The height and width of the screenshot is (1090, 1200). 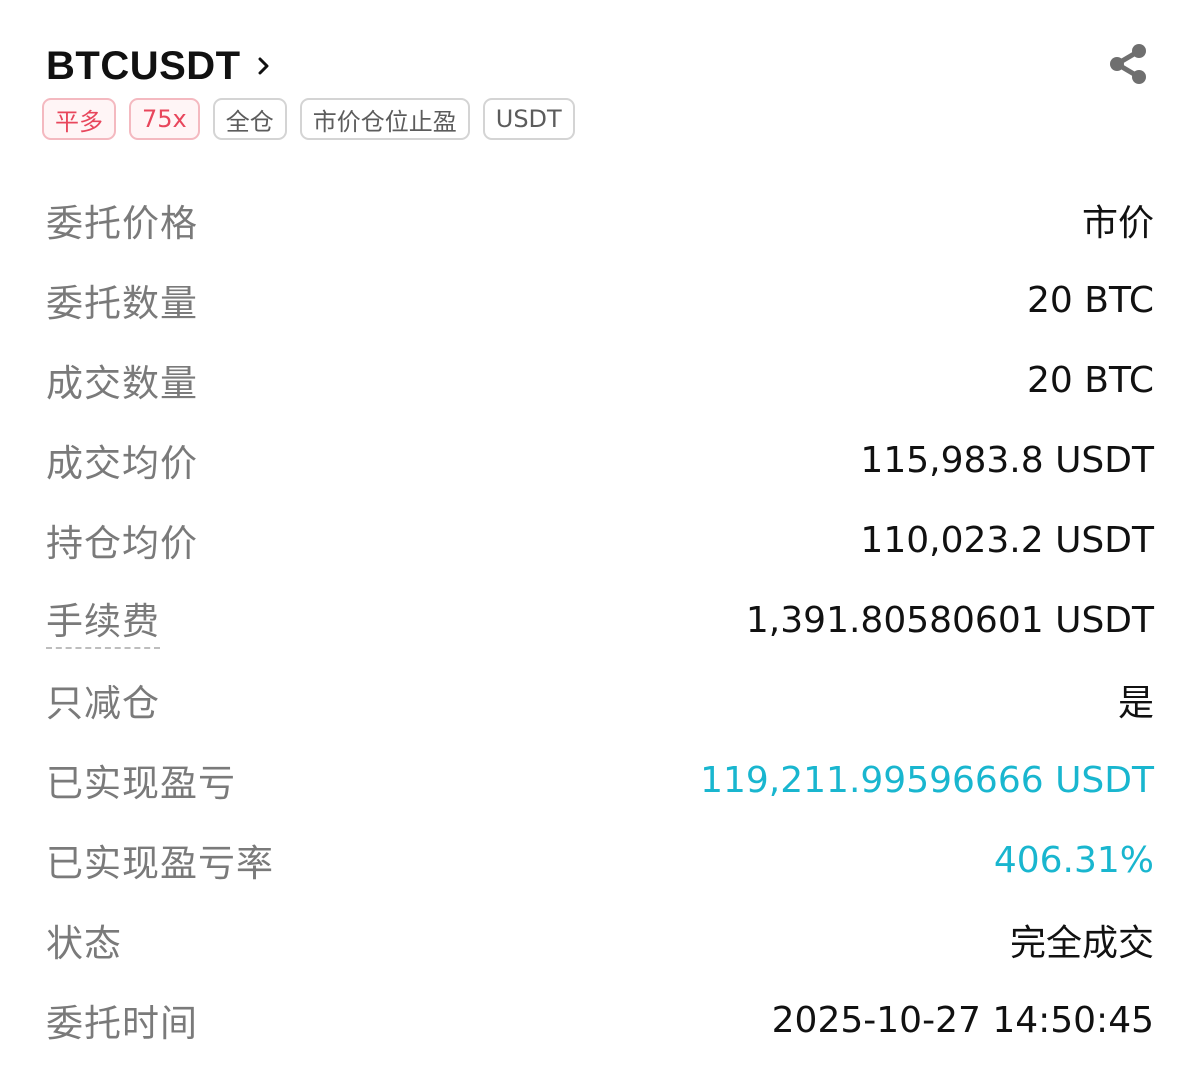 What do you see at coordinates (600, 940) in the screenshot?
I see `detail-row-status: 状态 完全成交` at bounding box center [600, 940].